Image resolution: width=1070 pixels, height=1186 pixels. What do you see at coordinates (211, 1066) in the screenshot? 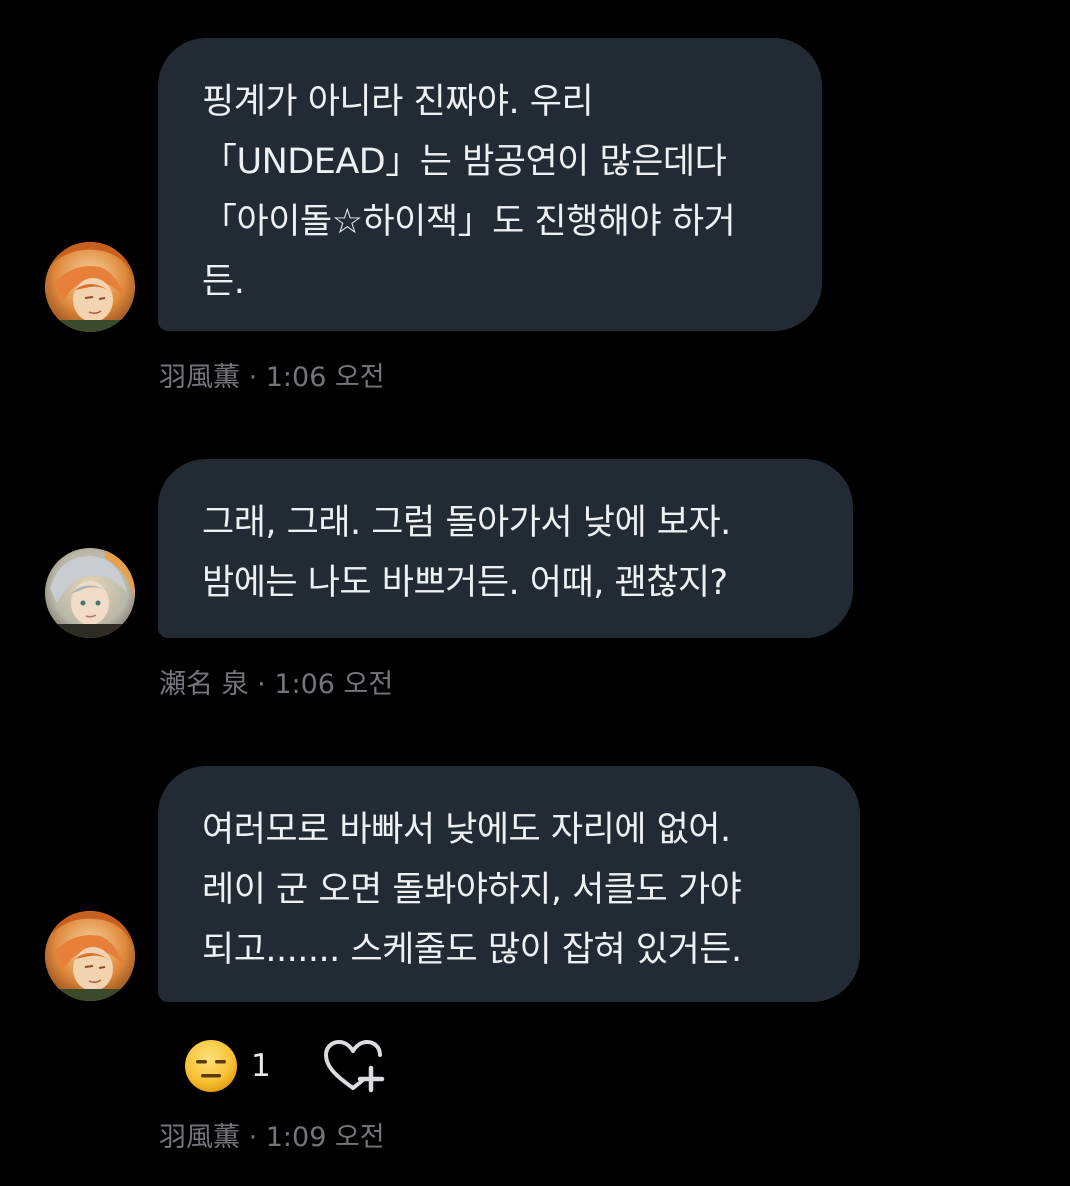
I see `expressionless-face-icon` at bounding box center [211, 1066].